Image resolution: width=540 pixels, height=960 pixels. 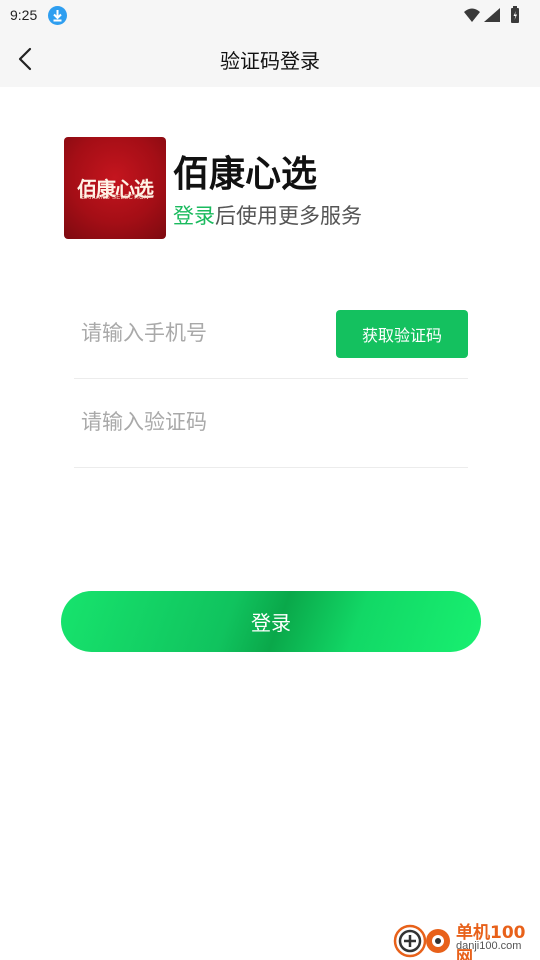 I want to click on battery-icon, so click(x=515, y=14).